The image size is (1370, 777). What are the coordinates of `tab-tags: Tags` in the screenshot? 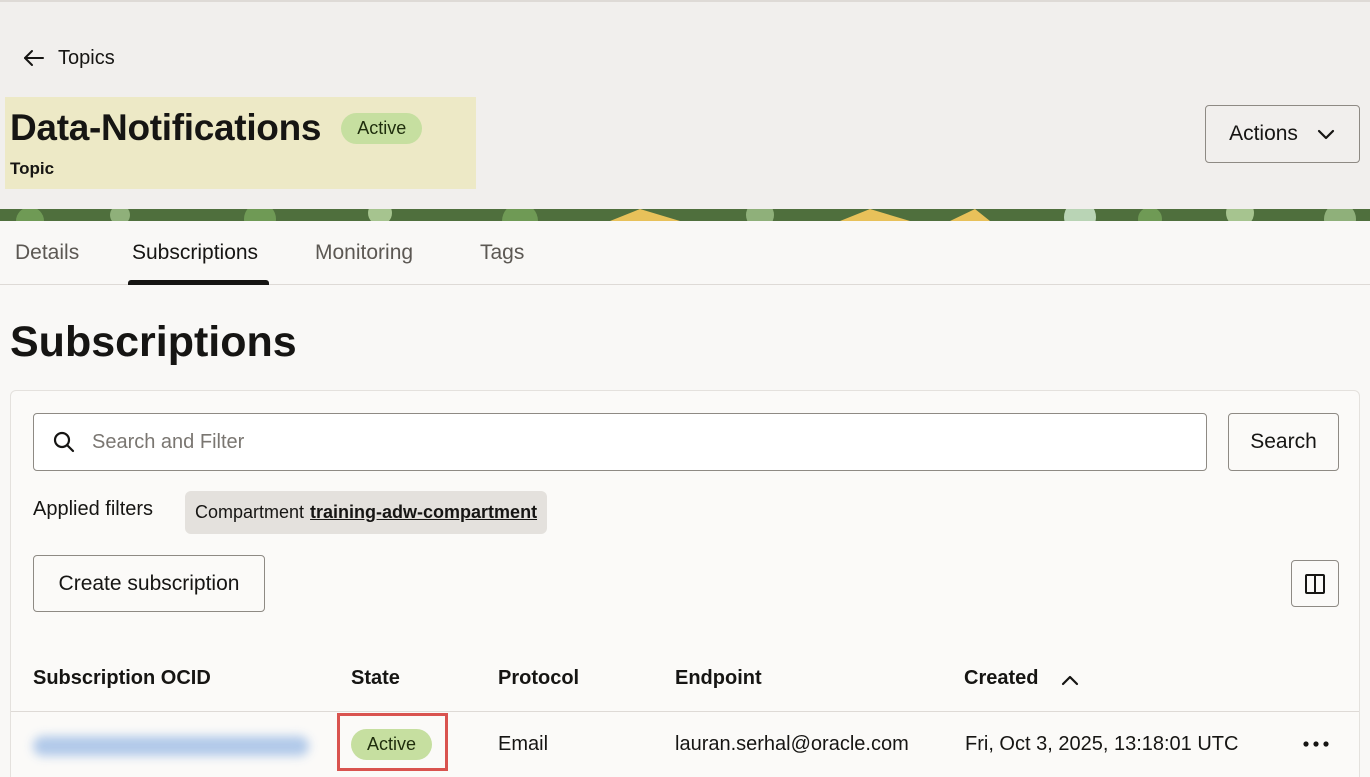 It's located at (502, 253).